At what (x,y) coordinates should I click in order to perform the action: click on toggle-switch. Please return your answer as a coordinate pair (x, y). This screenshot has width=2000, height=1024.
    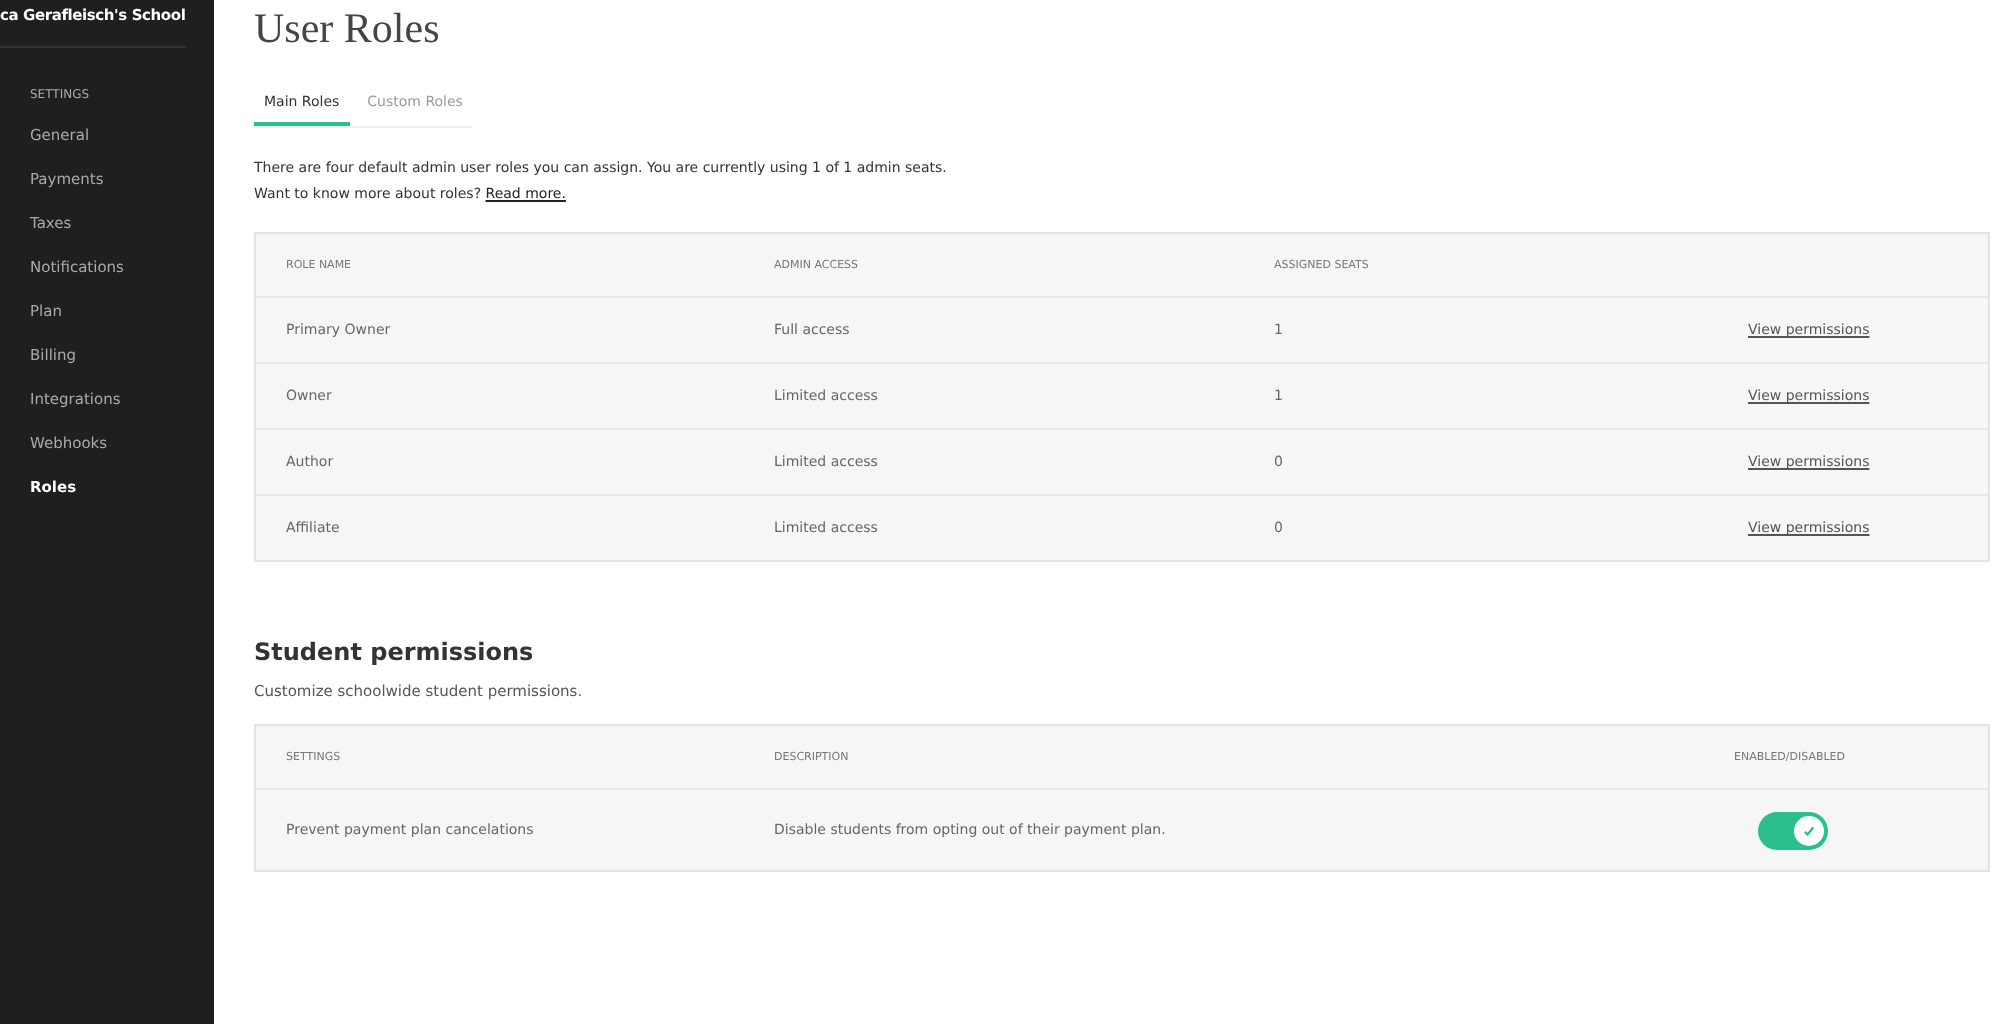
    Looking at the image, I should click on (1793, 830).